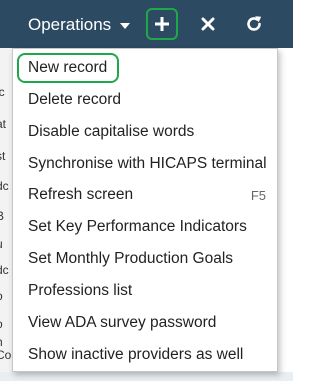 The width and height of the screenshot is (320, 381). Describe the element at coordinates (145, 100) in the screenshot. I see `menu-item-delete-record: Delete record` at that location.